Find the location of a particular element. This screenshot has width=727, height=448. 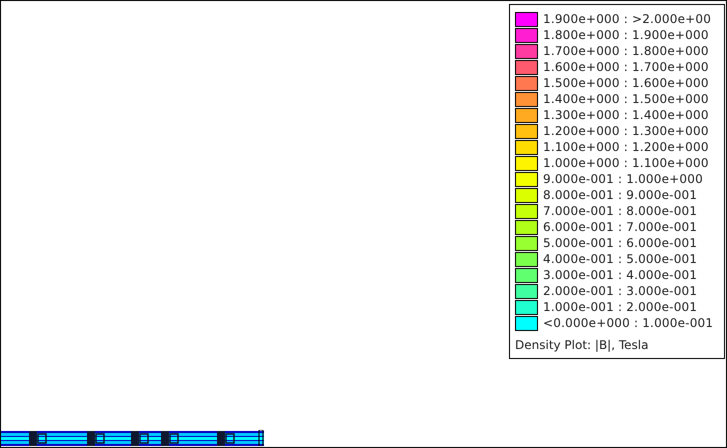

range-label: 8.000e-001 : 9.000e-001 is located at coordinates (620, 195).